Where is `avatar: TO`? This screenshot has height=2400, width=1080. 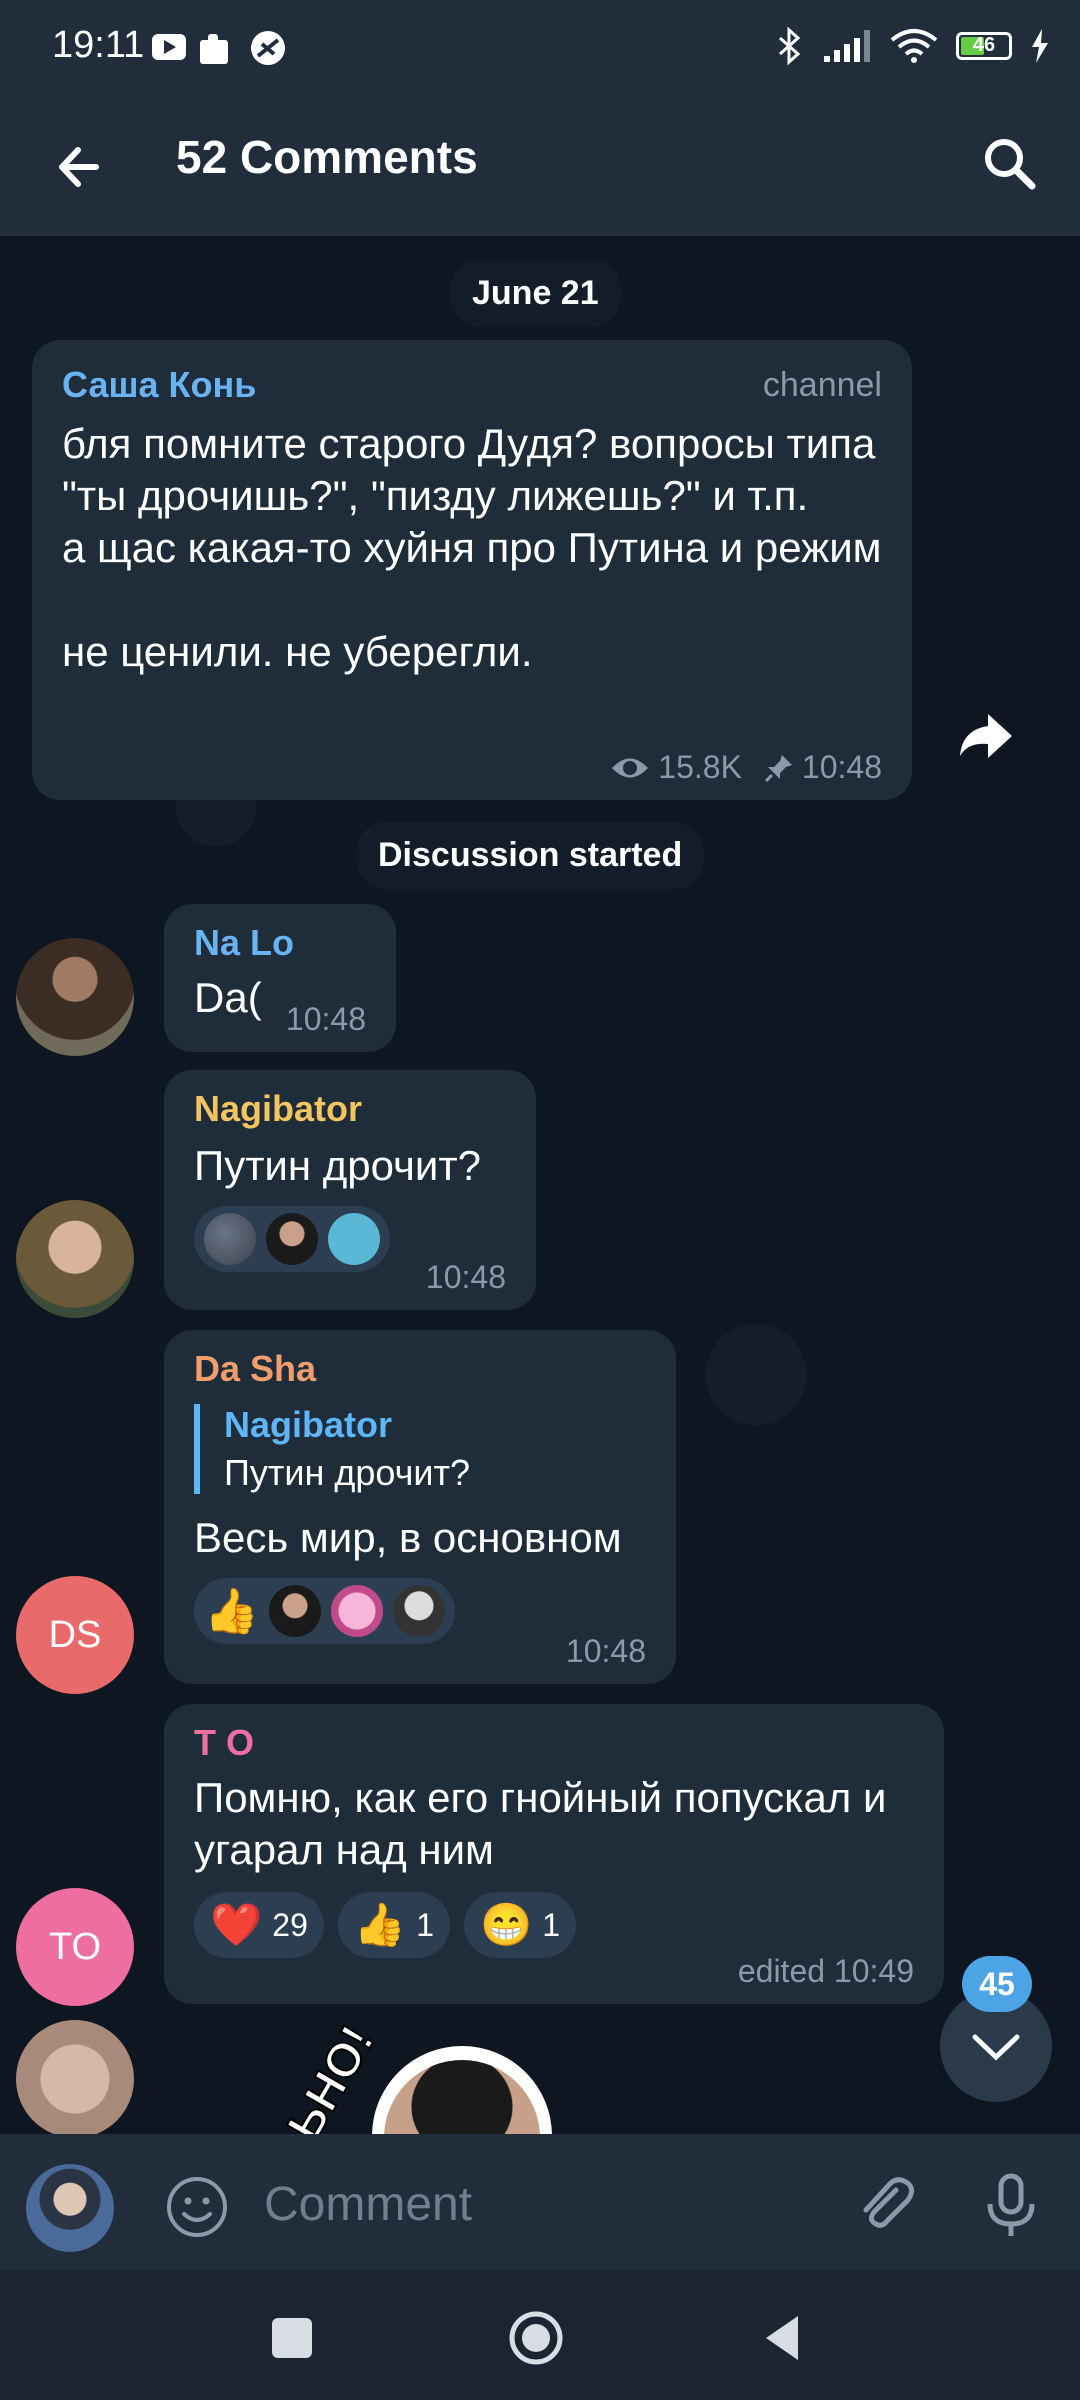 avatar: TO is located at coordinates (75, 1947).